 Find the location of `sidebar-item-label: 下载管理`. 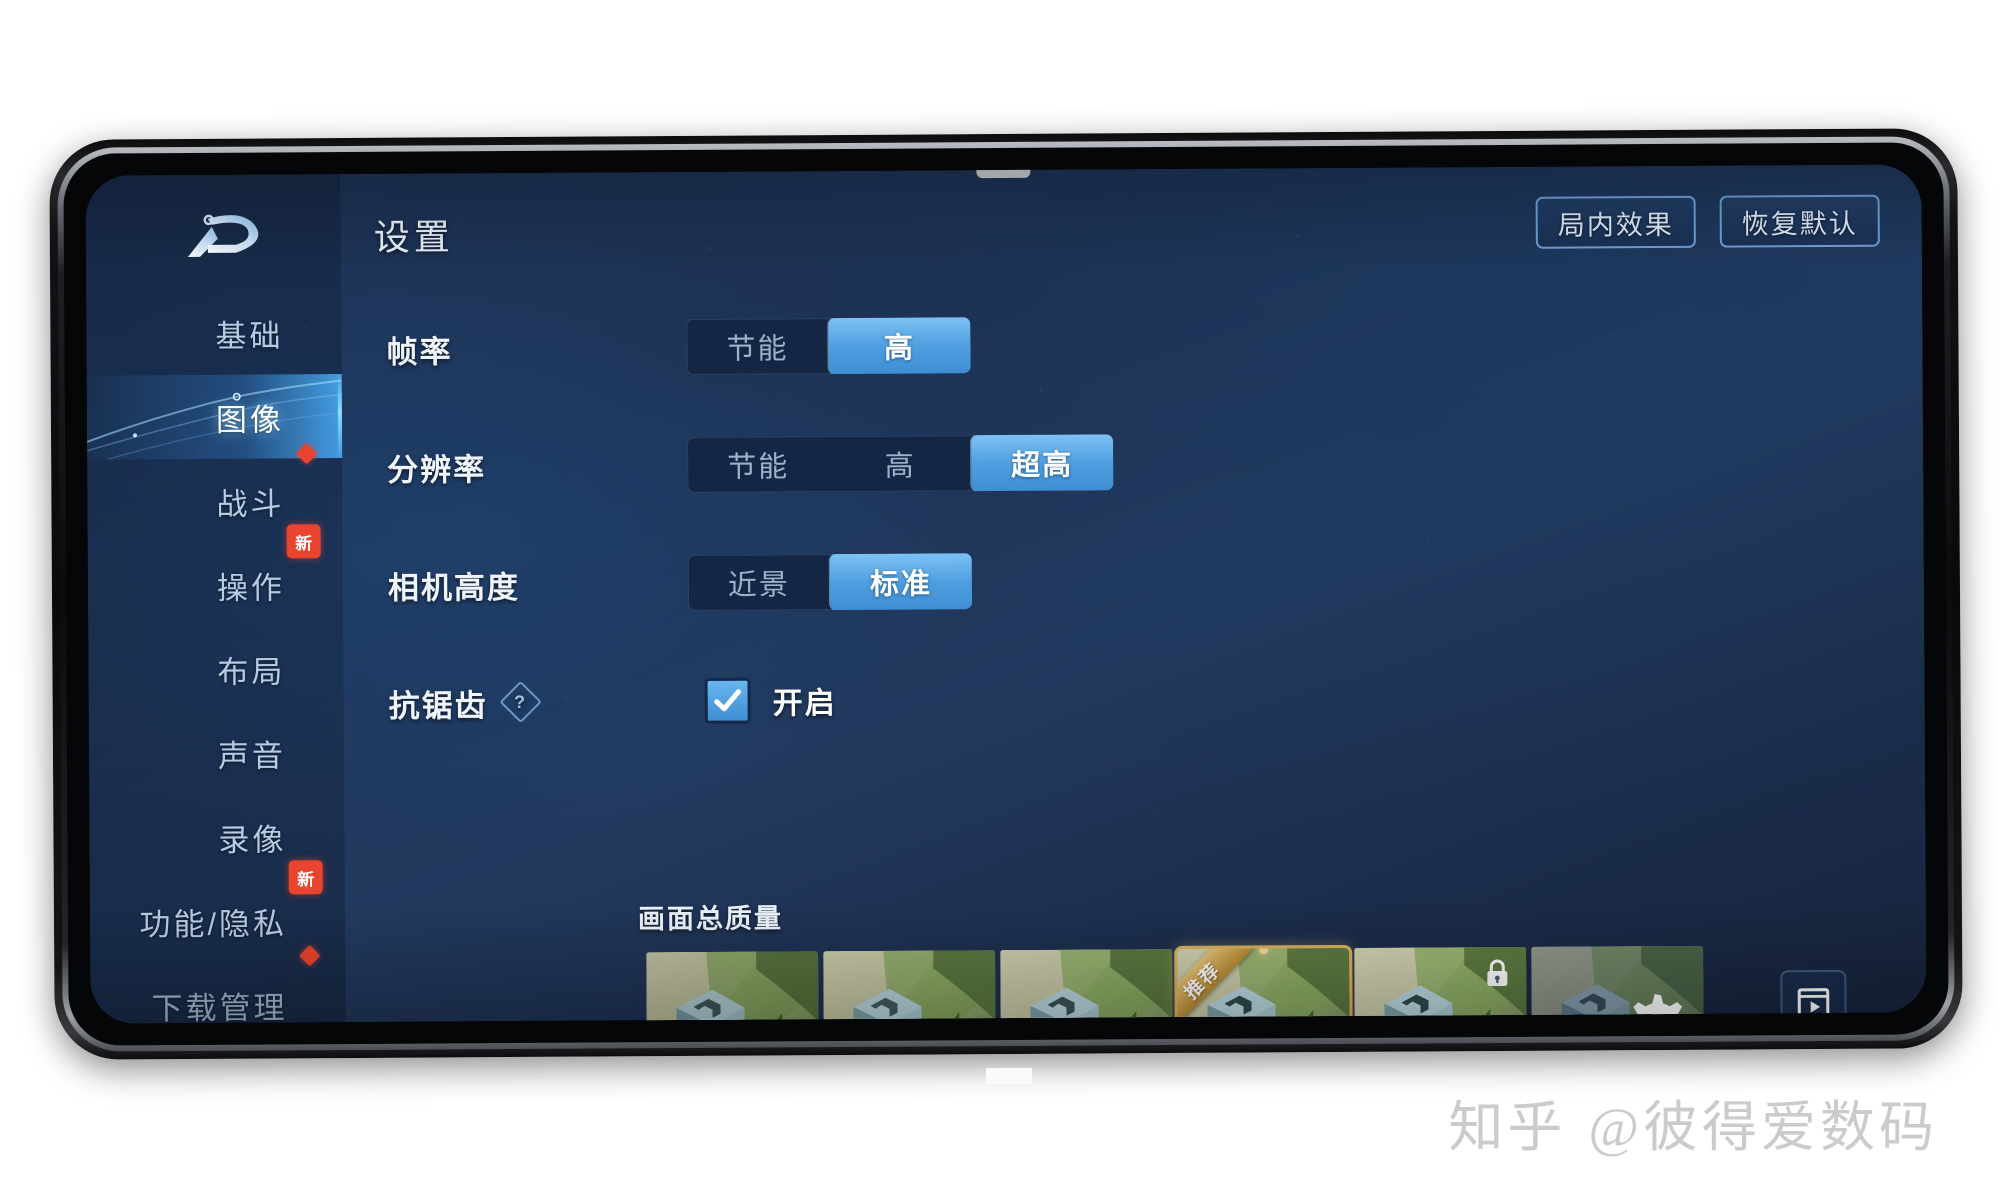

sidebar-item-label: 下载管理 is located at coordinates (219, 1006).